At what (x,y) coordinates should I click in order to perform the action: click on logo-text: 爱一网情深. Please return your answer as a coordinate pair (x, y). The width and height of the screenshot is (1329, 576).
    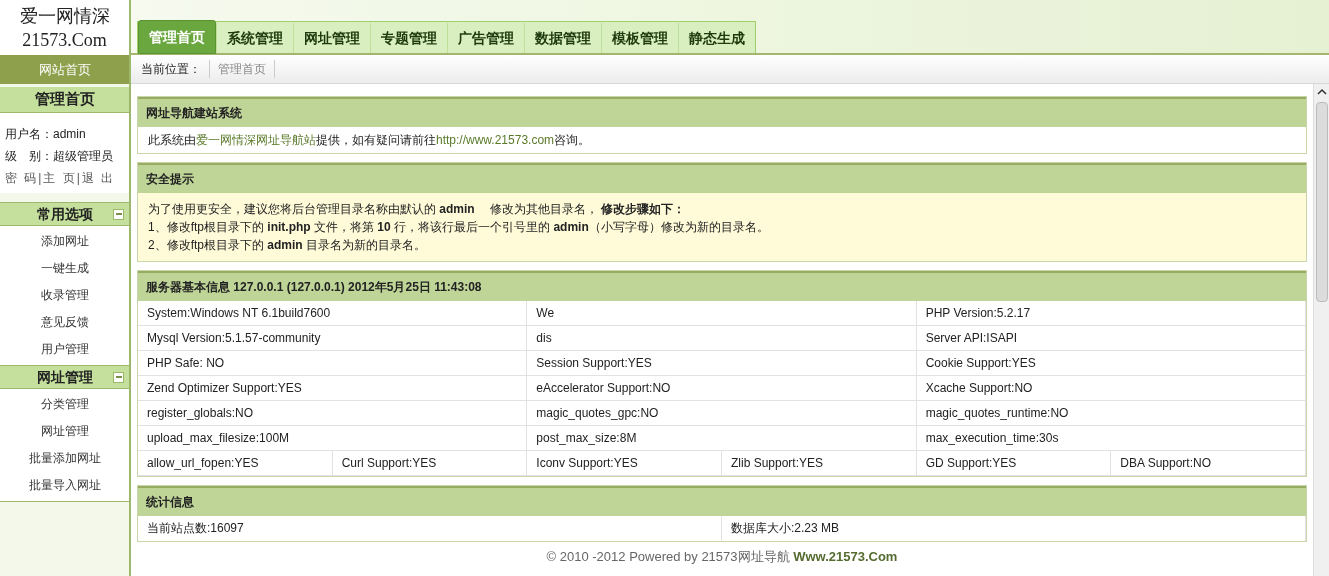
    Looking at the image, I should click on (64, 16).